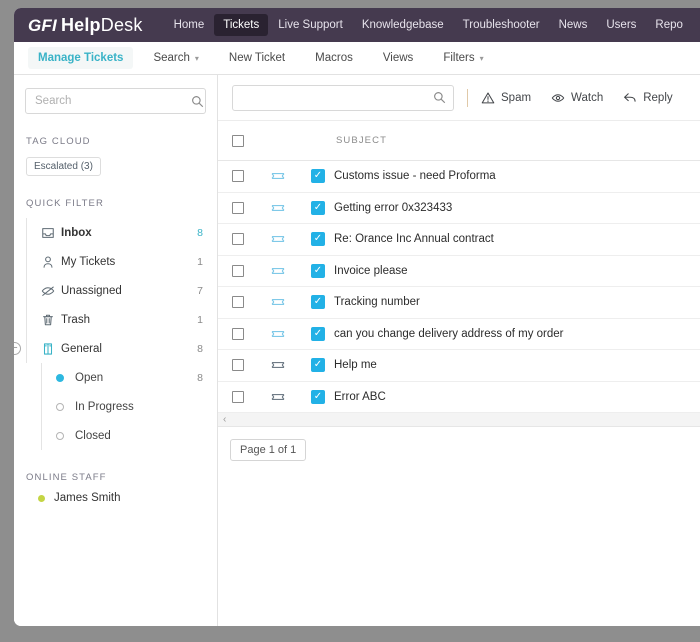  I want to click on top-nav-item-home: Home, so click(189, 25).